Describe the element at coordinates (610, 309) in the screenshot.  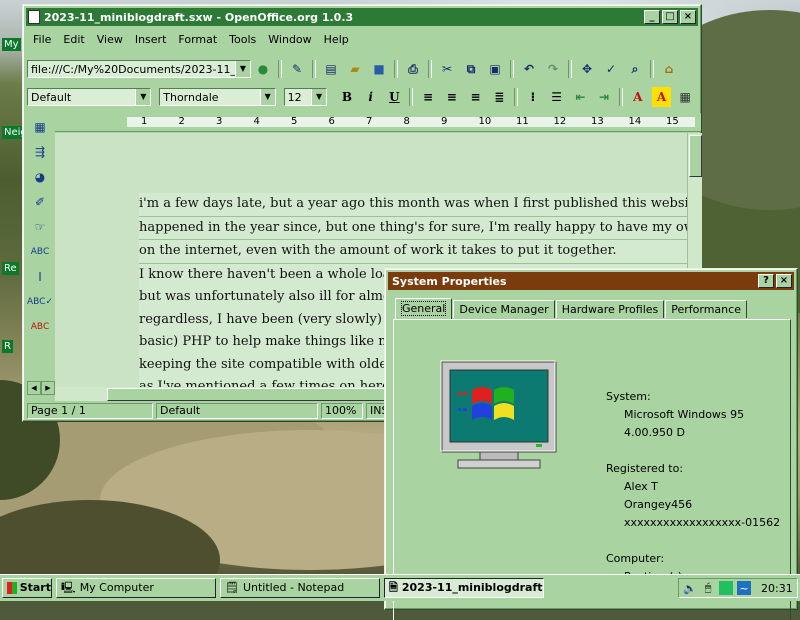
I see `tab-hardware-profiles: Hardware Profiles` at that location.